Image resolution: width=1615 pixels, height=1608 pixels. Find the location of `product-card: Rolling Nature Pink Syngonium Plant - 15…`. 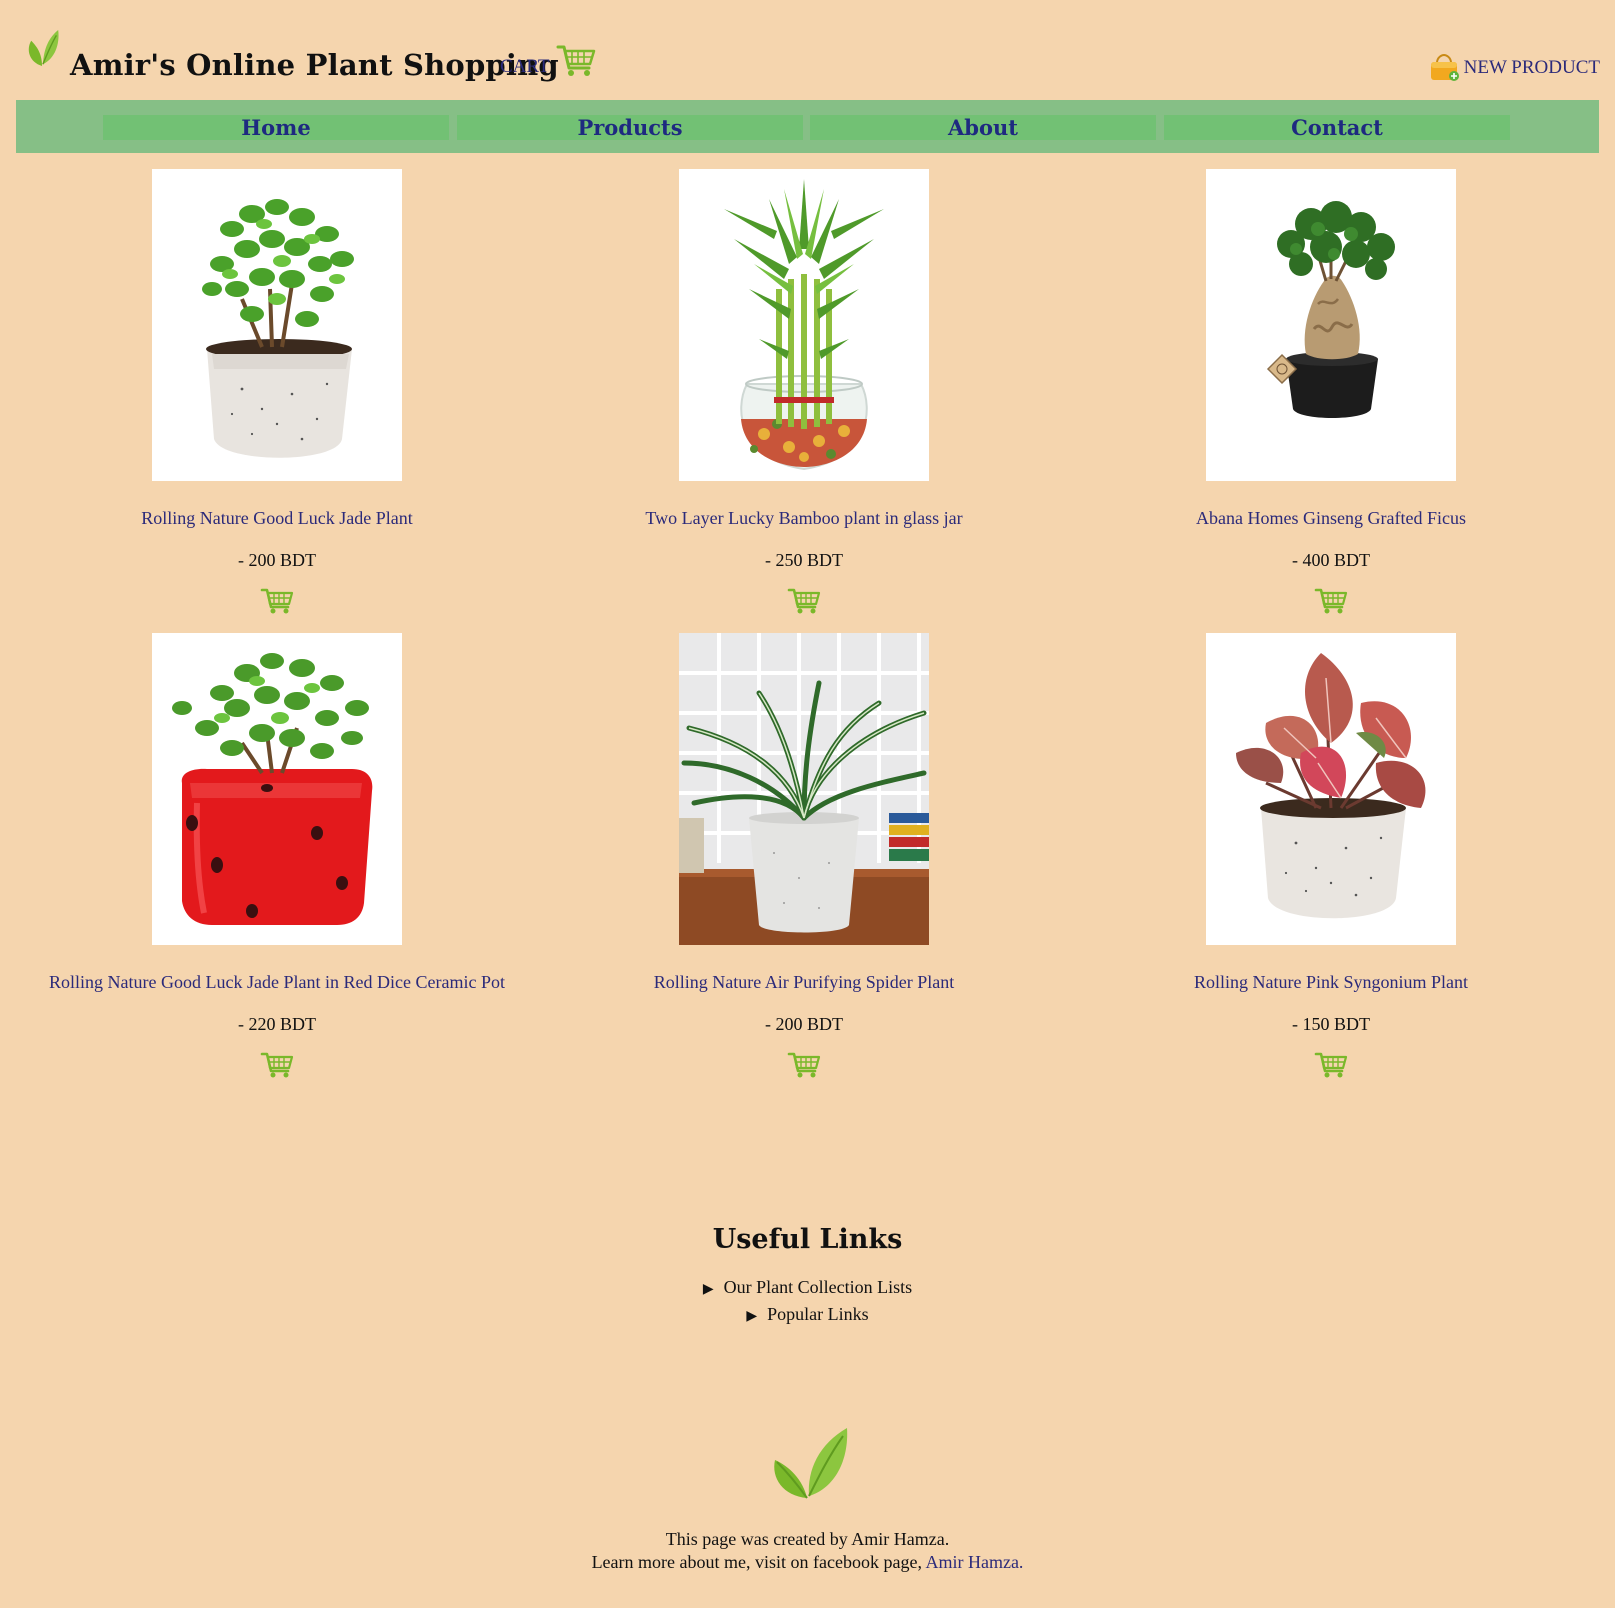

product-card: Rolling Nature Pink Syngonium Plant - 15… is located at coordinates (1331, 856).